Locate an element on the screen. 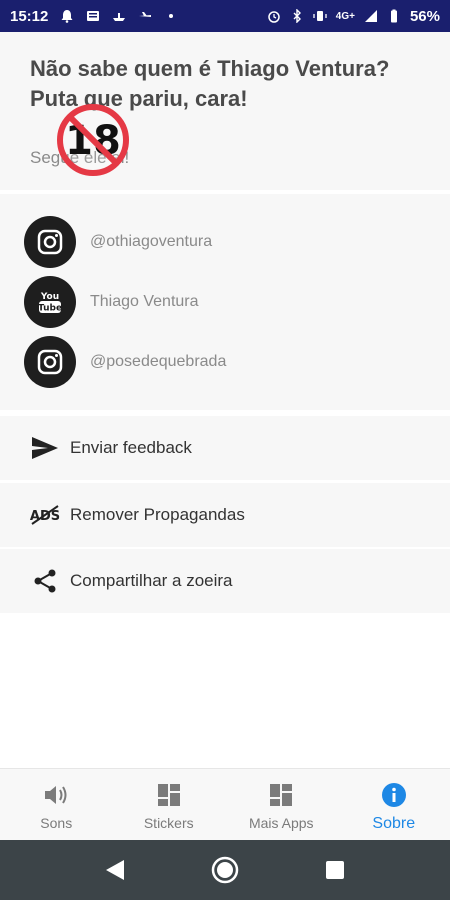 This screenshot has width=450, height=900. social-link-label: @othiagoventura is located at coordinates (151, 241).